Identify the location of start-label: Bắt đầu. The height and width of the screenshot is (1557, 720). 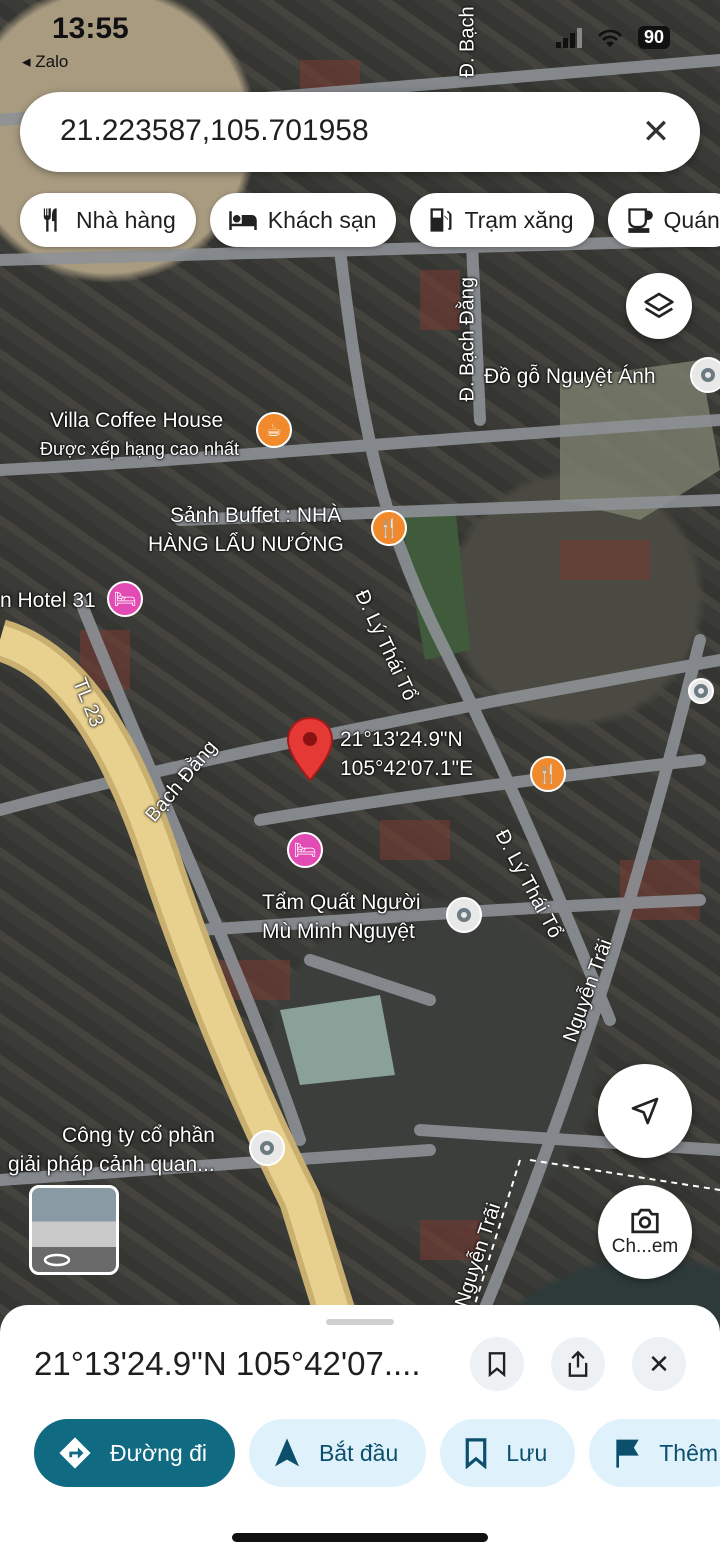
(358, 1452).